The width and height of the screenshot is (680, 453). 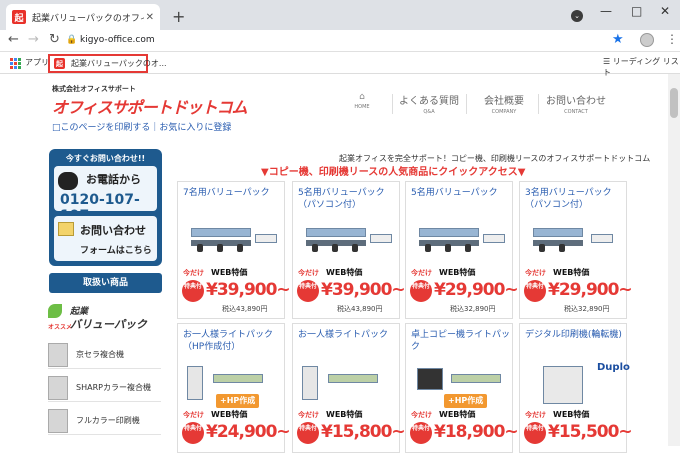 What do you see at coordinates (105, 195) in the screenshot?
I see `phone-contact-button: お電話から 0120-107-197` at bounding box center [105, 195].